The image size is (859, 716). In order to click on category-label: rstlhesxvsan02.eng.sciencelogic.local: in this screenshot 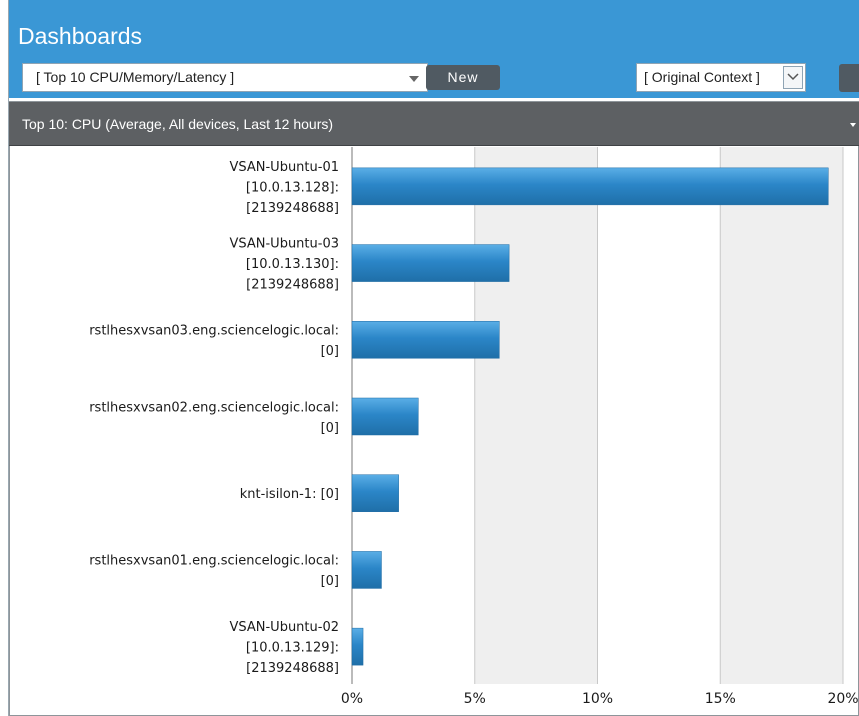, I will do `click(214, 407)`.